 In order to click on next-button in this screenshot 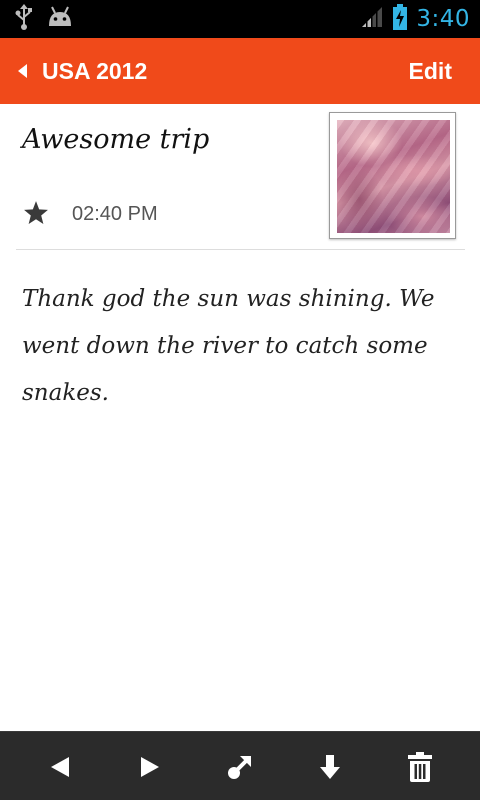, I will do `click(150, 766)`.